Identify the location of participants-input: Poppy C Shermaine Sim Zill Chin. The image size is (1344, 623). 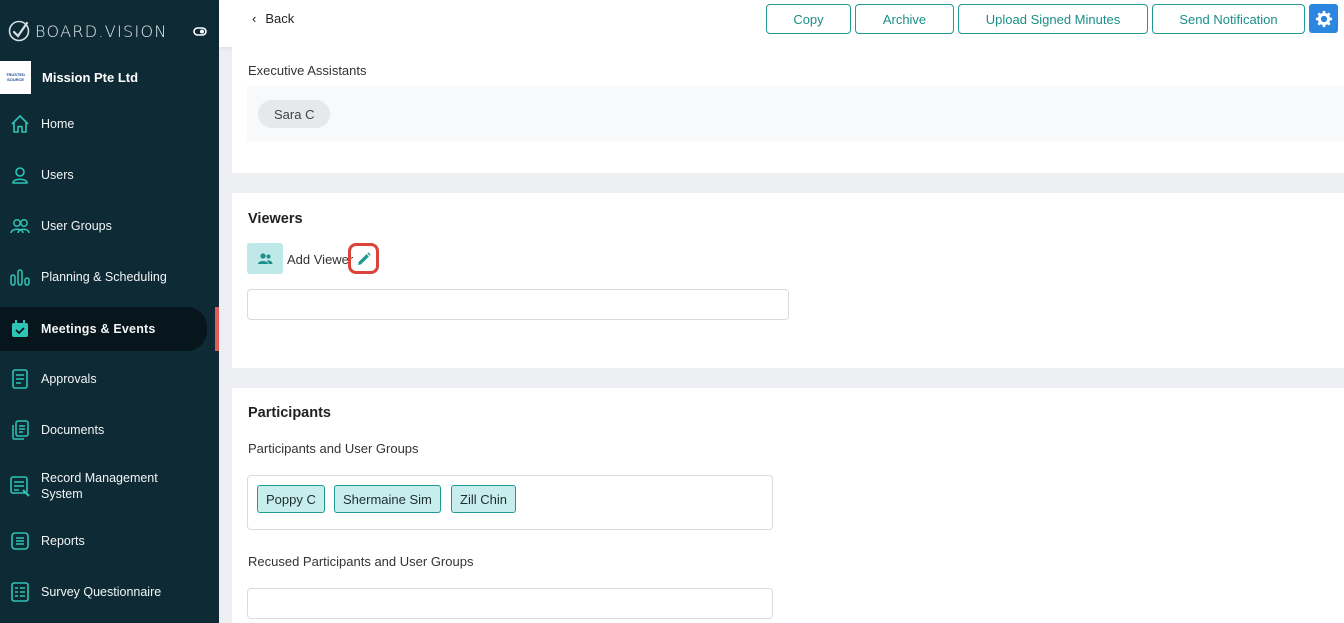
(510, 502).